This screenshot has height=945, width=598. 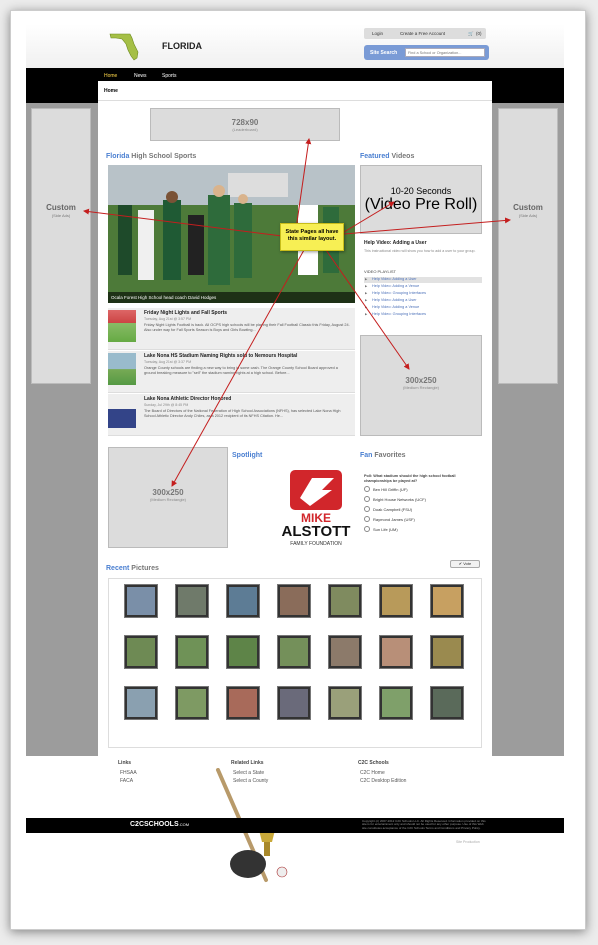 What do you see at coordinates (183, 222) in the screenshot?
I see `arrow-to-left-side-ad` at bounding box center [183, 222].